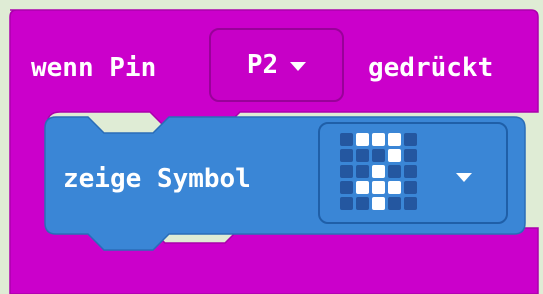  Describe the element at coordinates (94, 68) in the screenshot. I see `event-label-prefix: wenn Pin` at that location.